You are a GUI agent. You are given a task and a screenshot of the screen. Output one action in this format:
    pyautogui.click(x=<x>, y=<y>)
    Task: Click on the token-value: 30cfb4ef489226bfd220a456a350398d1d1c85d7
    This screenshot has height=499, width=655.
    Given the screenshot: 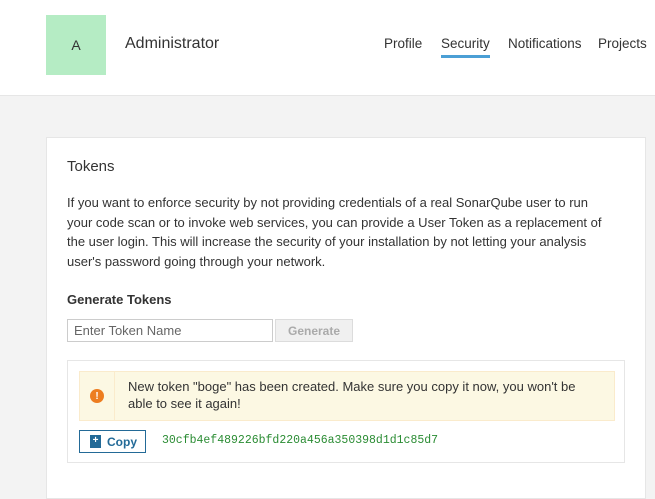 What is the action you would take?
    pyautogui.click(x=300, y=440)
    